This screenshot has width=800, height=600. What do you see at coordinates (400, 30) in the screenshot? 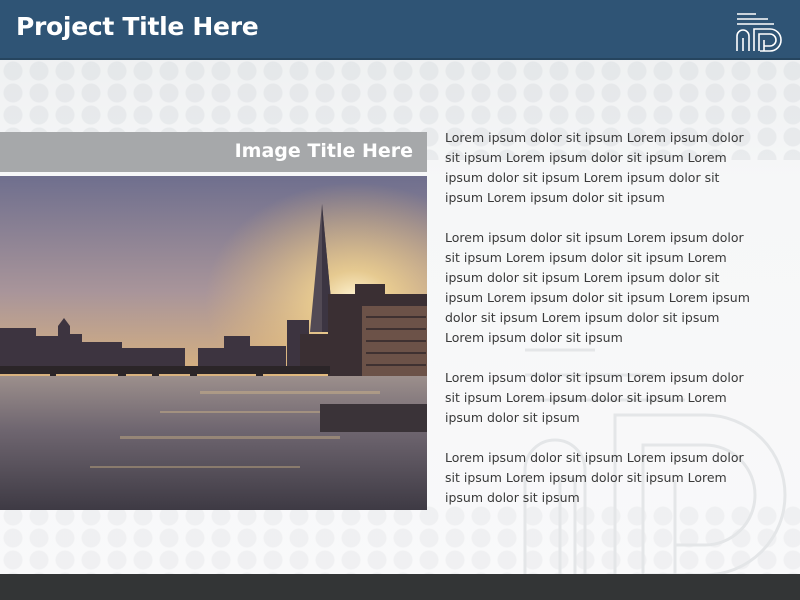
I see `header-bar: Project Title Here` at bounding box center [400, 30].